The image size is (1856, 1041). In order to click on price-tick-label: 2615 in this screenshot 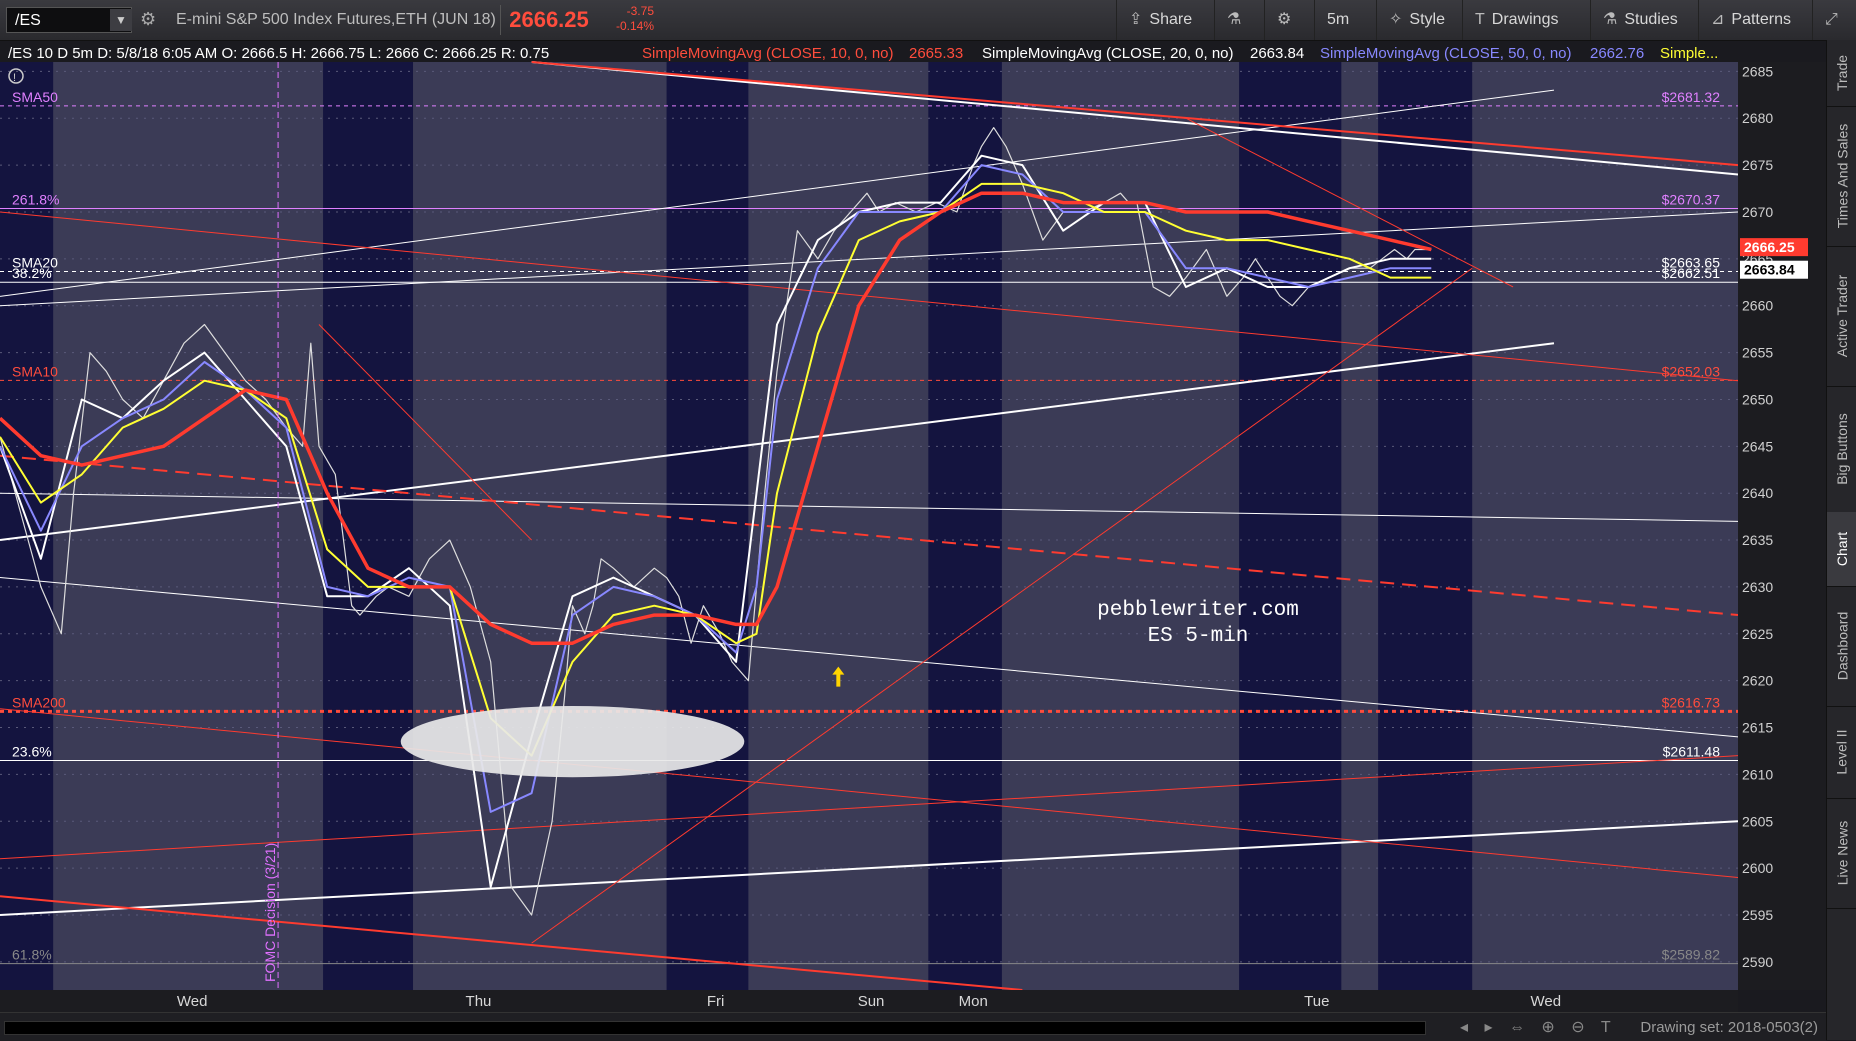, I will do `click(1757, 728)`.